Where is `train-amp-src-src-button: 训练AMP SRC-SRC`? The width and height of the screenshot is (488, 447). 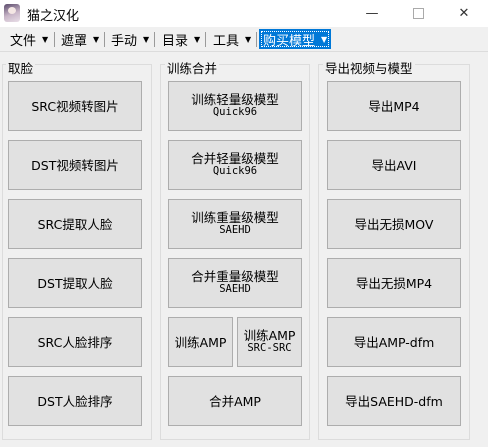 train-amp-src-src-button: 训练AMP SRC-SRC is located at coordinates (269, 342).